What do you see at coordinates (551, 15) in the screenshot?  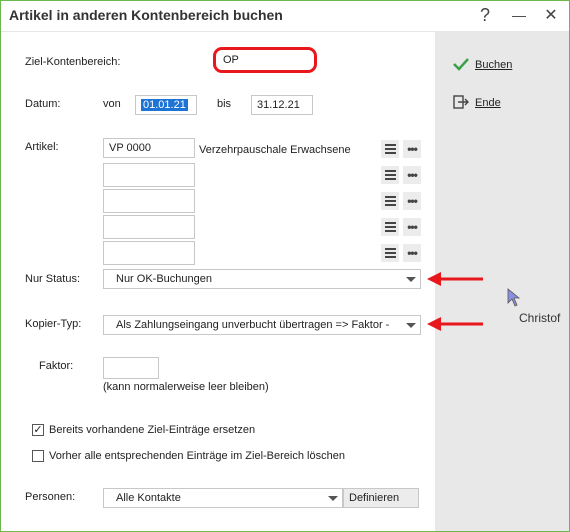 I see `close-button: ✕` at bounding box center [551, 15].